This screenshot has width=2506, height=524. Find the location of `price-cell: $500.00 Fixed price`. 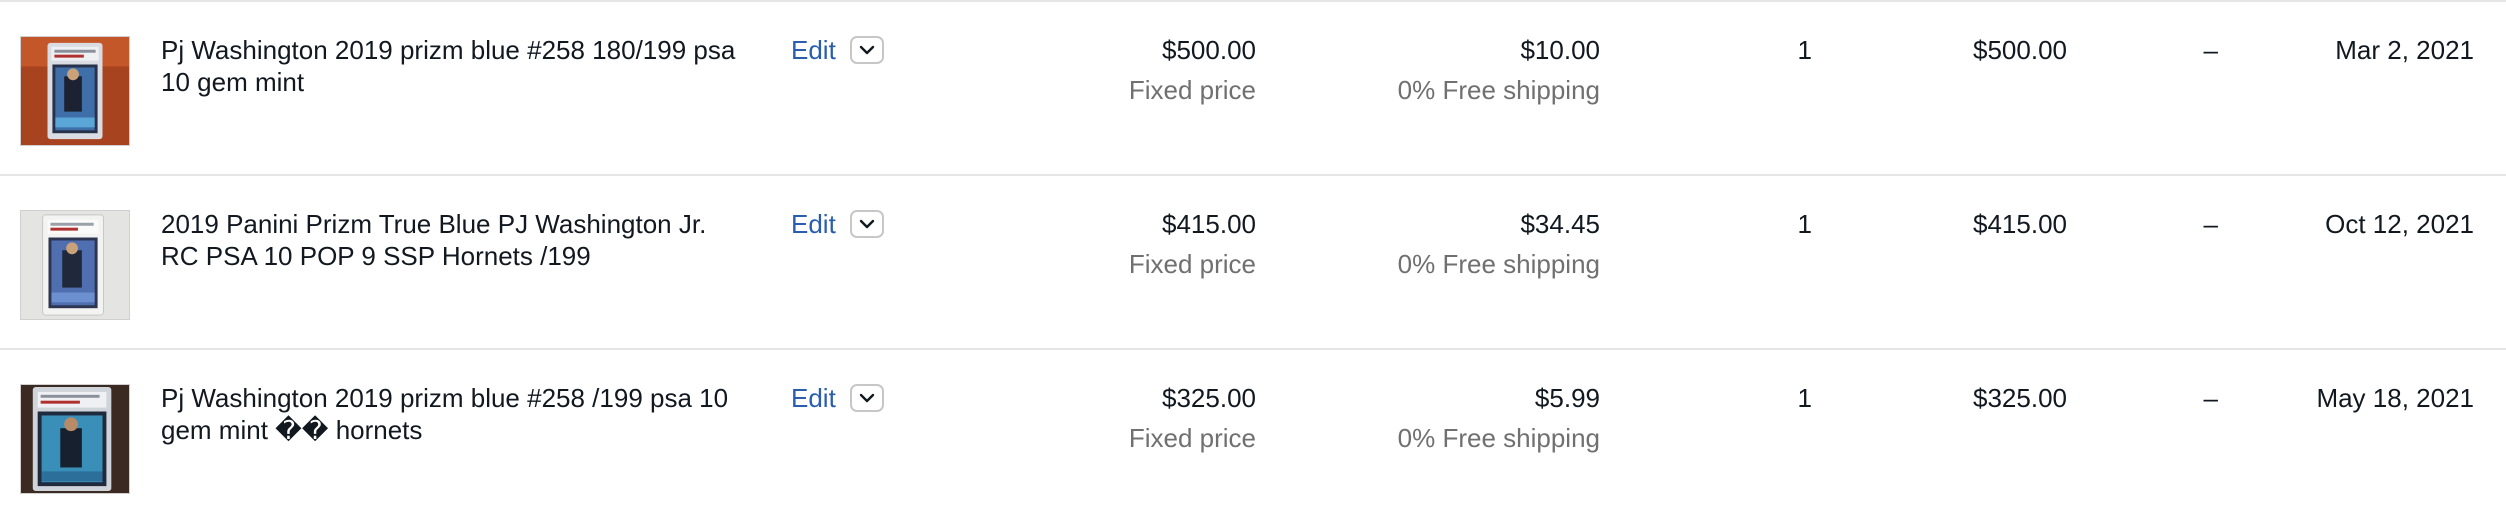

price-cell: $500.00 Fixed price is located at coordinates (1192, 70).